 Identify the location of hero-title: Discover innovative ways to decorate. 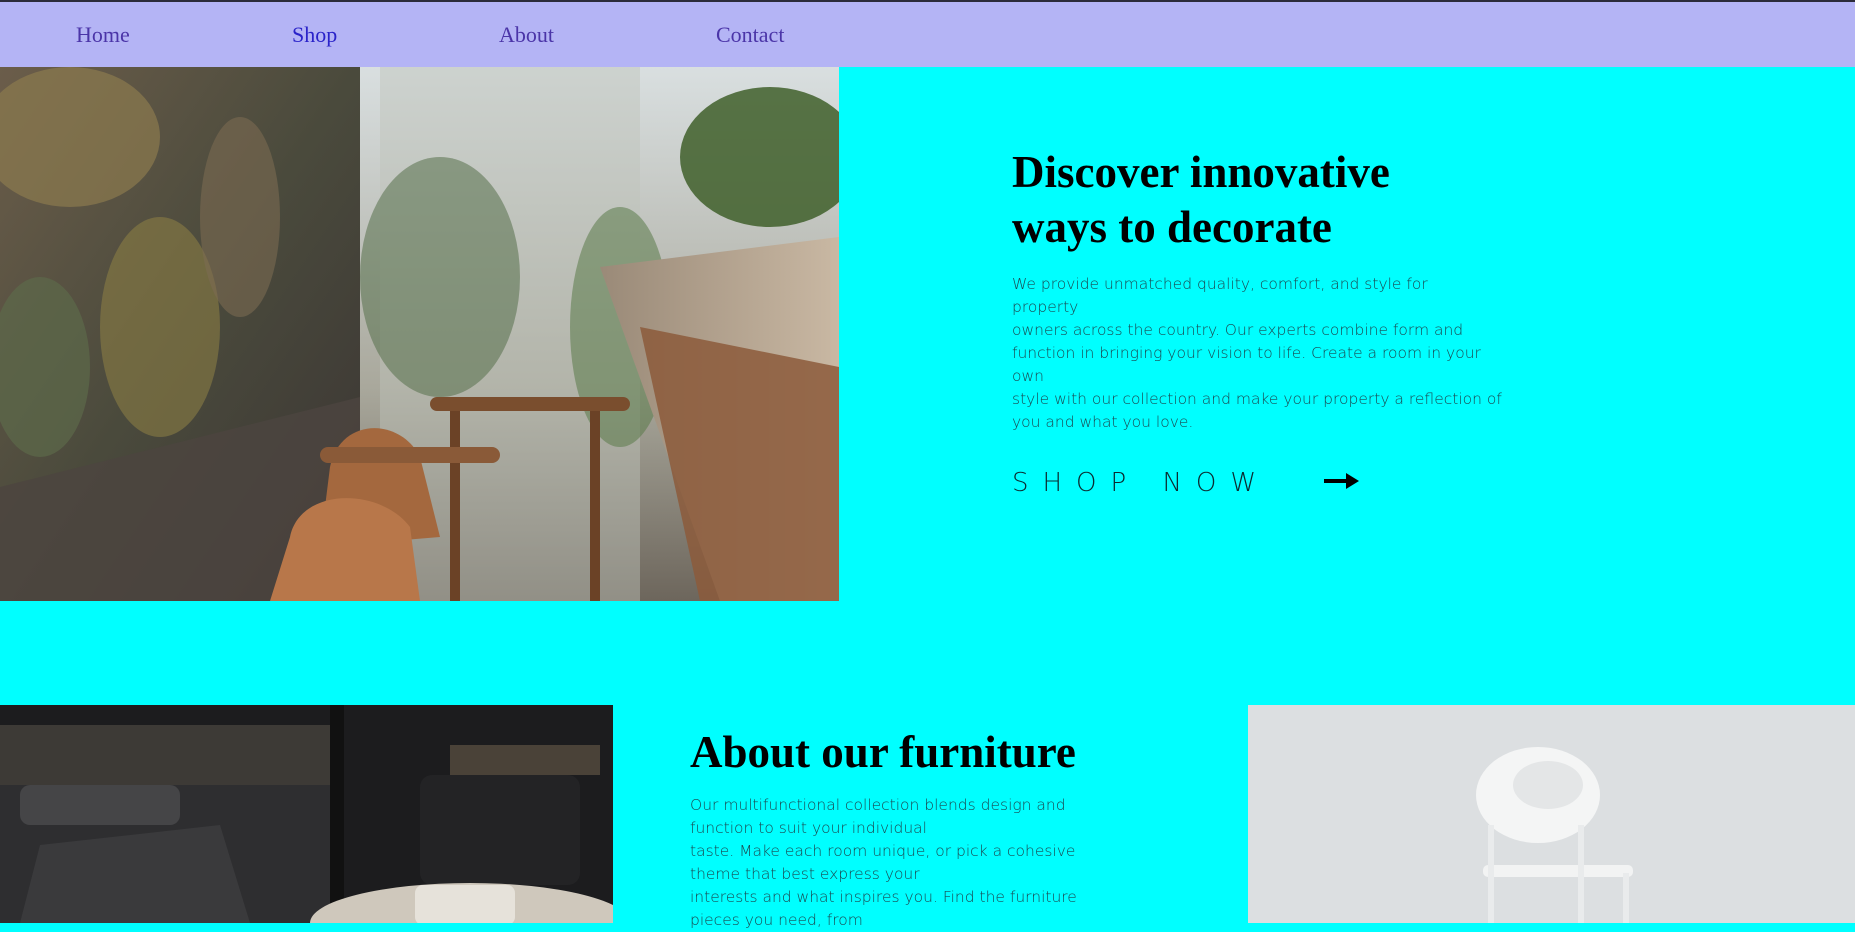
(1272, 200).